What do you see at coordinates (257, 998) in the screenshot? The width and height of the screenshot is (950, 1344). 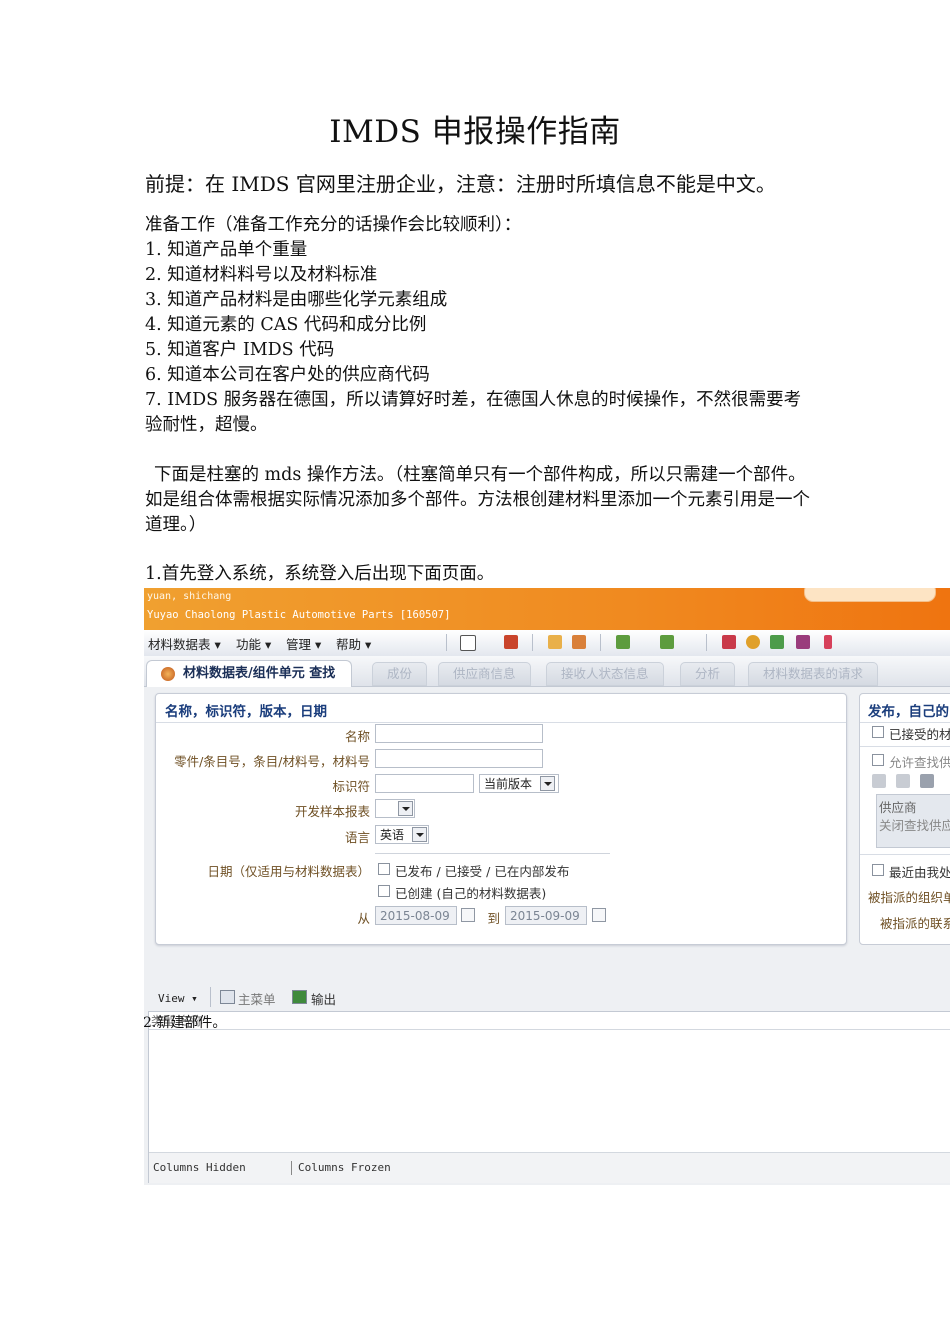 I see `main-menu-button: 主菜单` at bounding box center [257, 998].